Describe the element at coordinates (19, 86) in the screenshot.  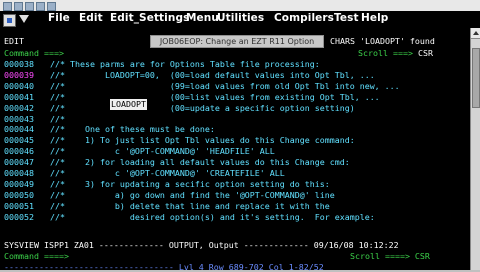
I see `line-number: 000040` at that location.